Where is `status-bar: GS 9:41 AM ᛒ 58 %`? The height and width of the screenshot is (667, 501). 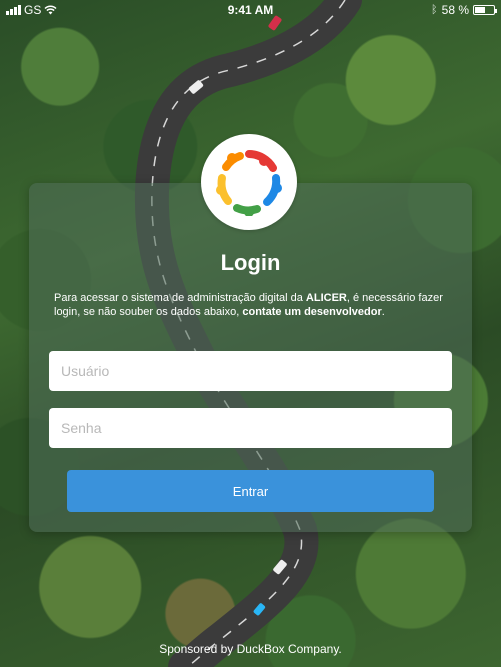 status-bar: GS 9:41 AM ᛒ 58 % is located at coordinates (250, 10).